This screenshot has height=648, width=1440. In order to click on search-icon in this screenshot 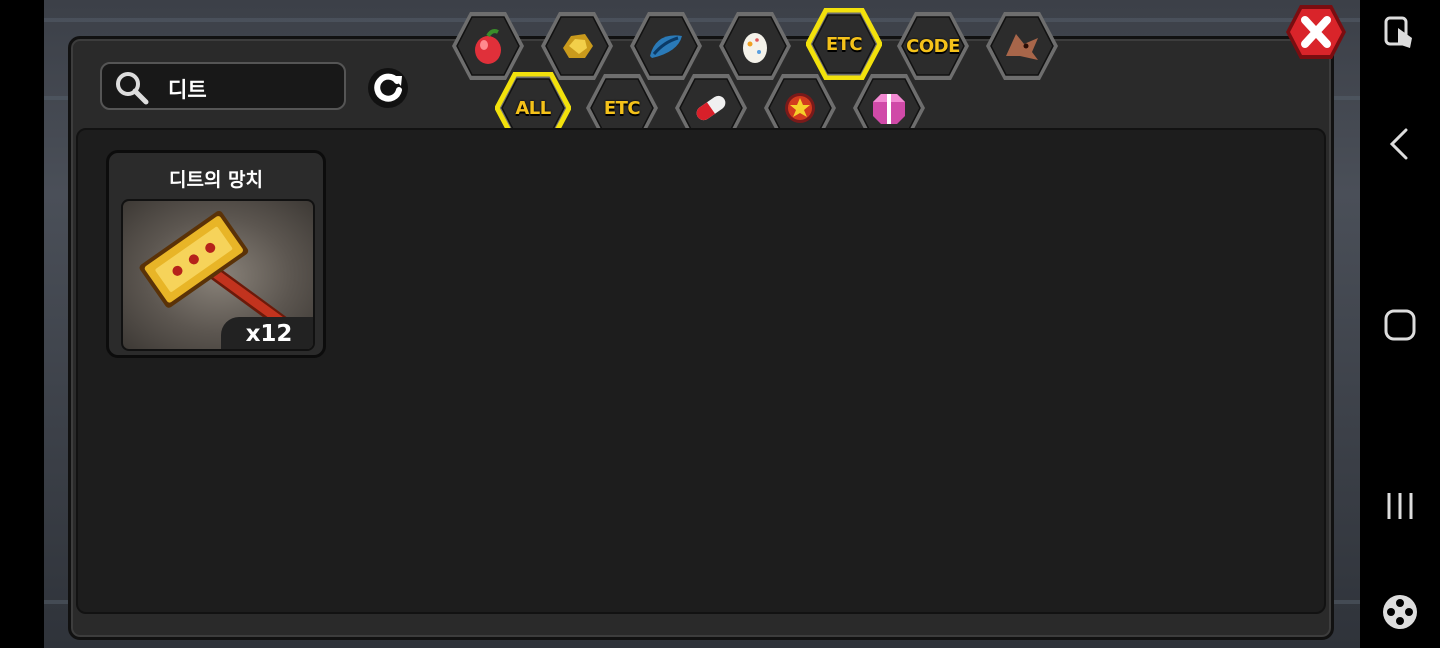, I will do `click(132, 88)`.